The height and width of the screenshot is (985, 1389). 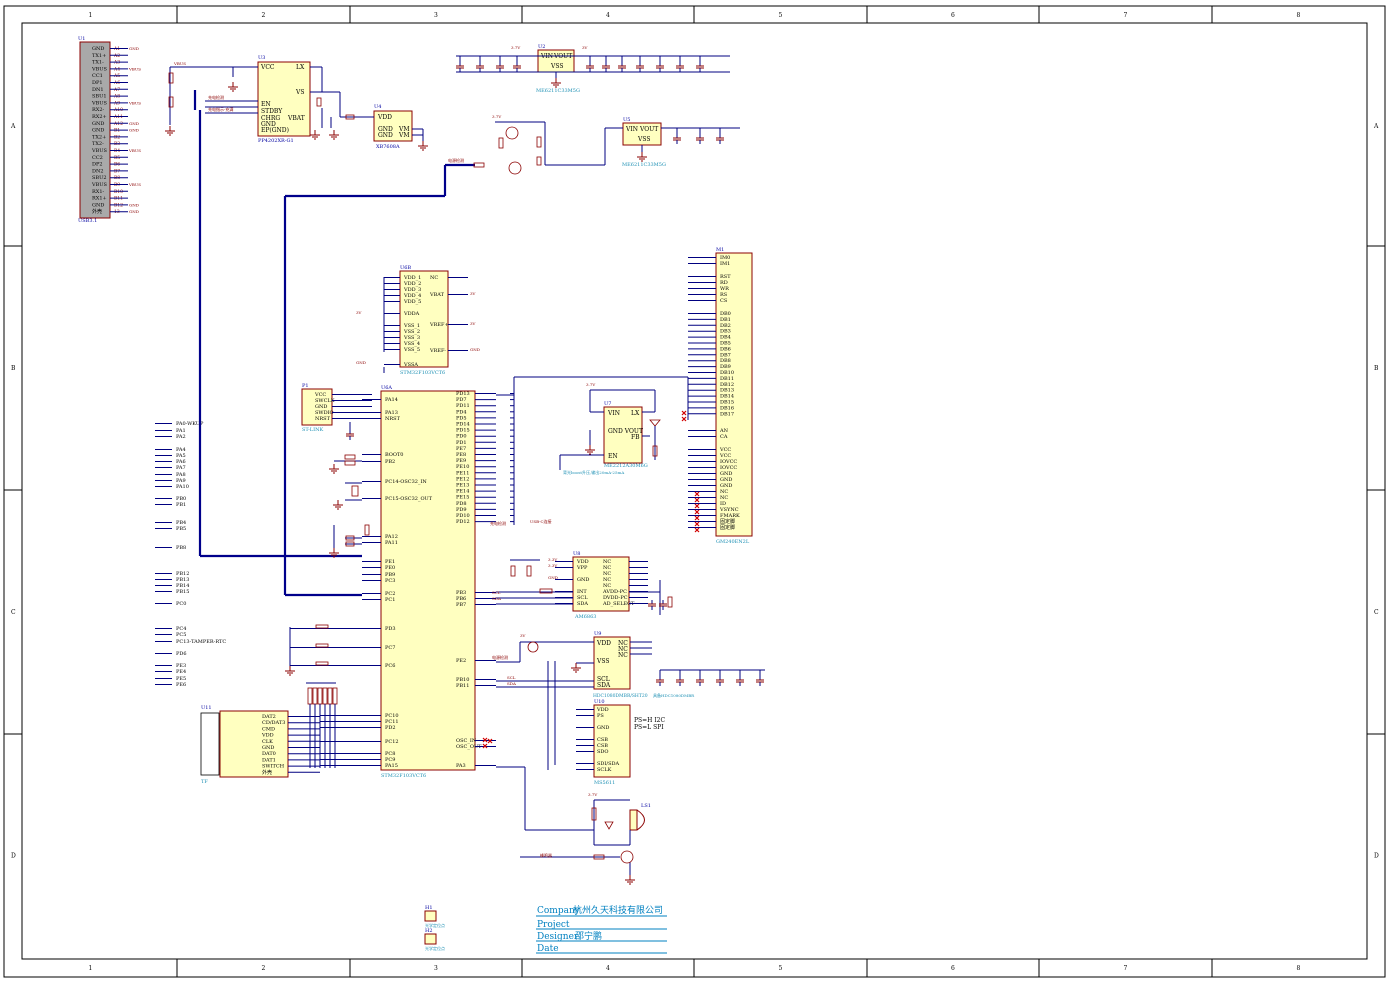 I want to click on boost-note: 背光boost升压,输出20mA-25mA, so click(x=593, y=472).